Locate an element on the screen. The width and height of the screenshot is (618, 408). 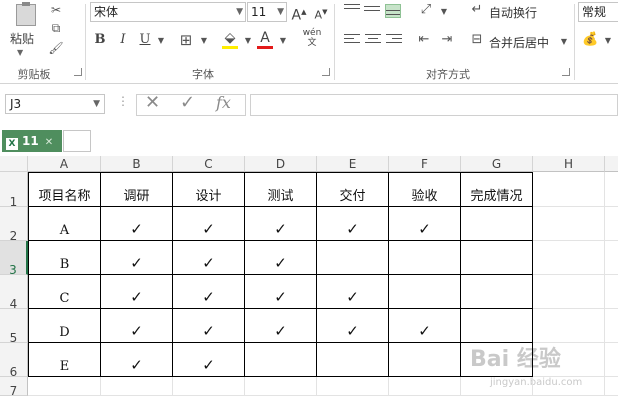
row-header-2: 2 is located at coordinates (14, 225).